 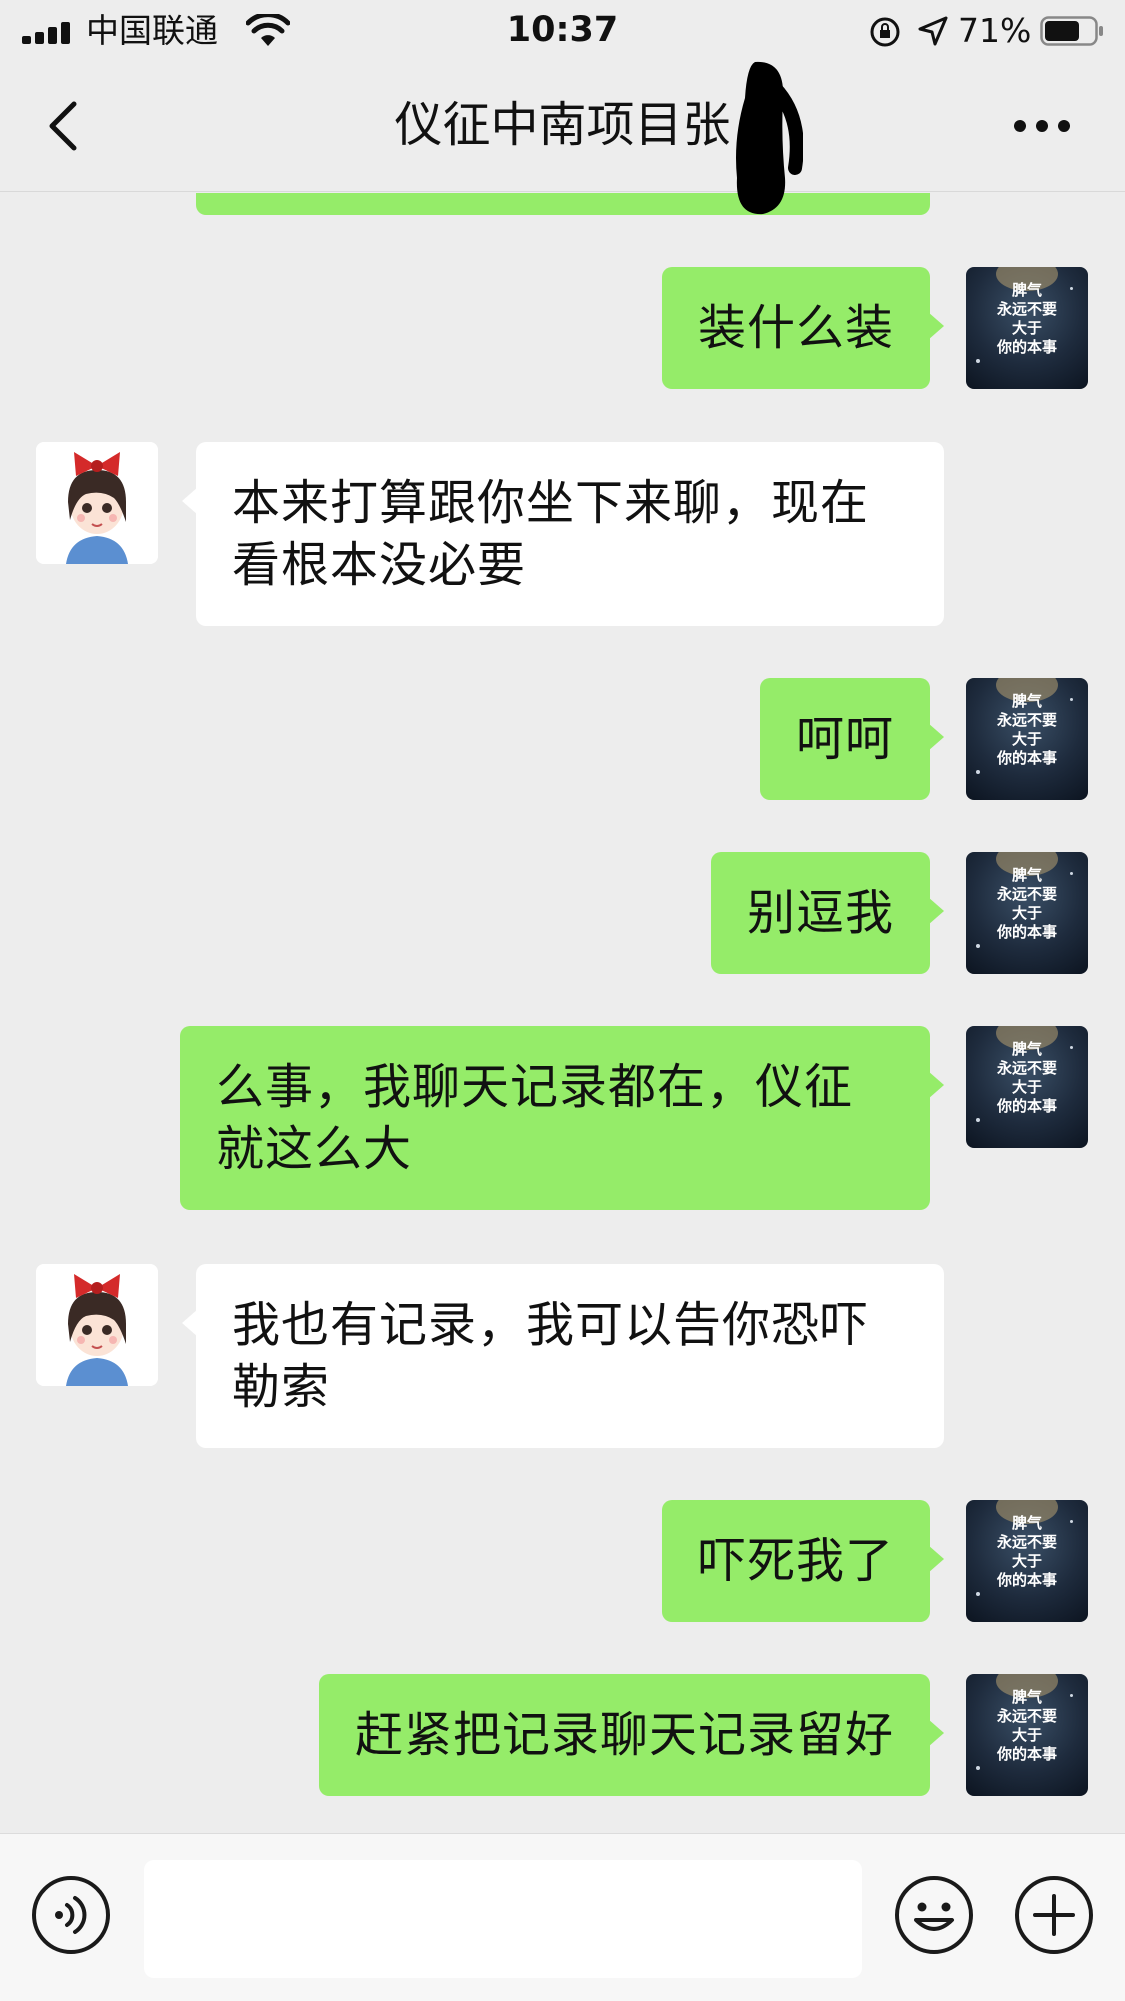 I want to click on redaction-scribble, so click(x=769, y=138).